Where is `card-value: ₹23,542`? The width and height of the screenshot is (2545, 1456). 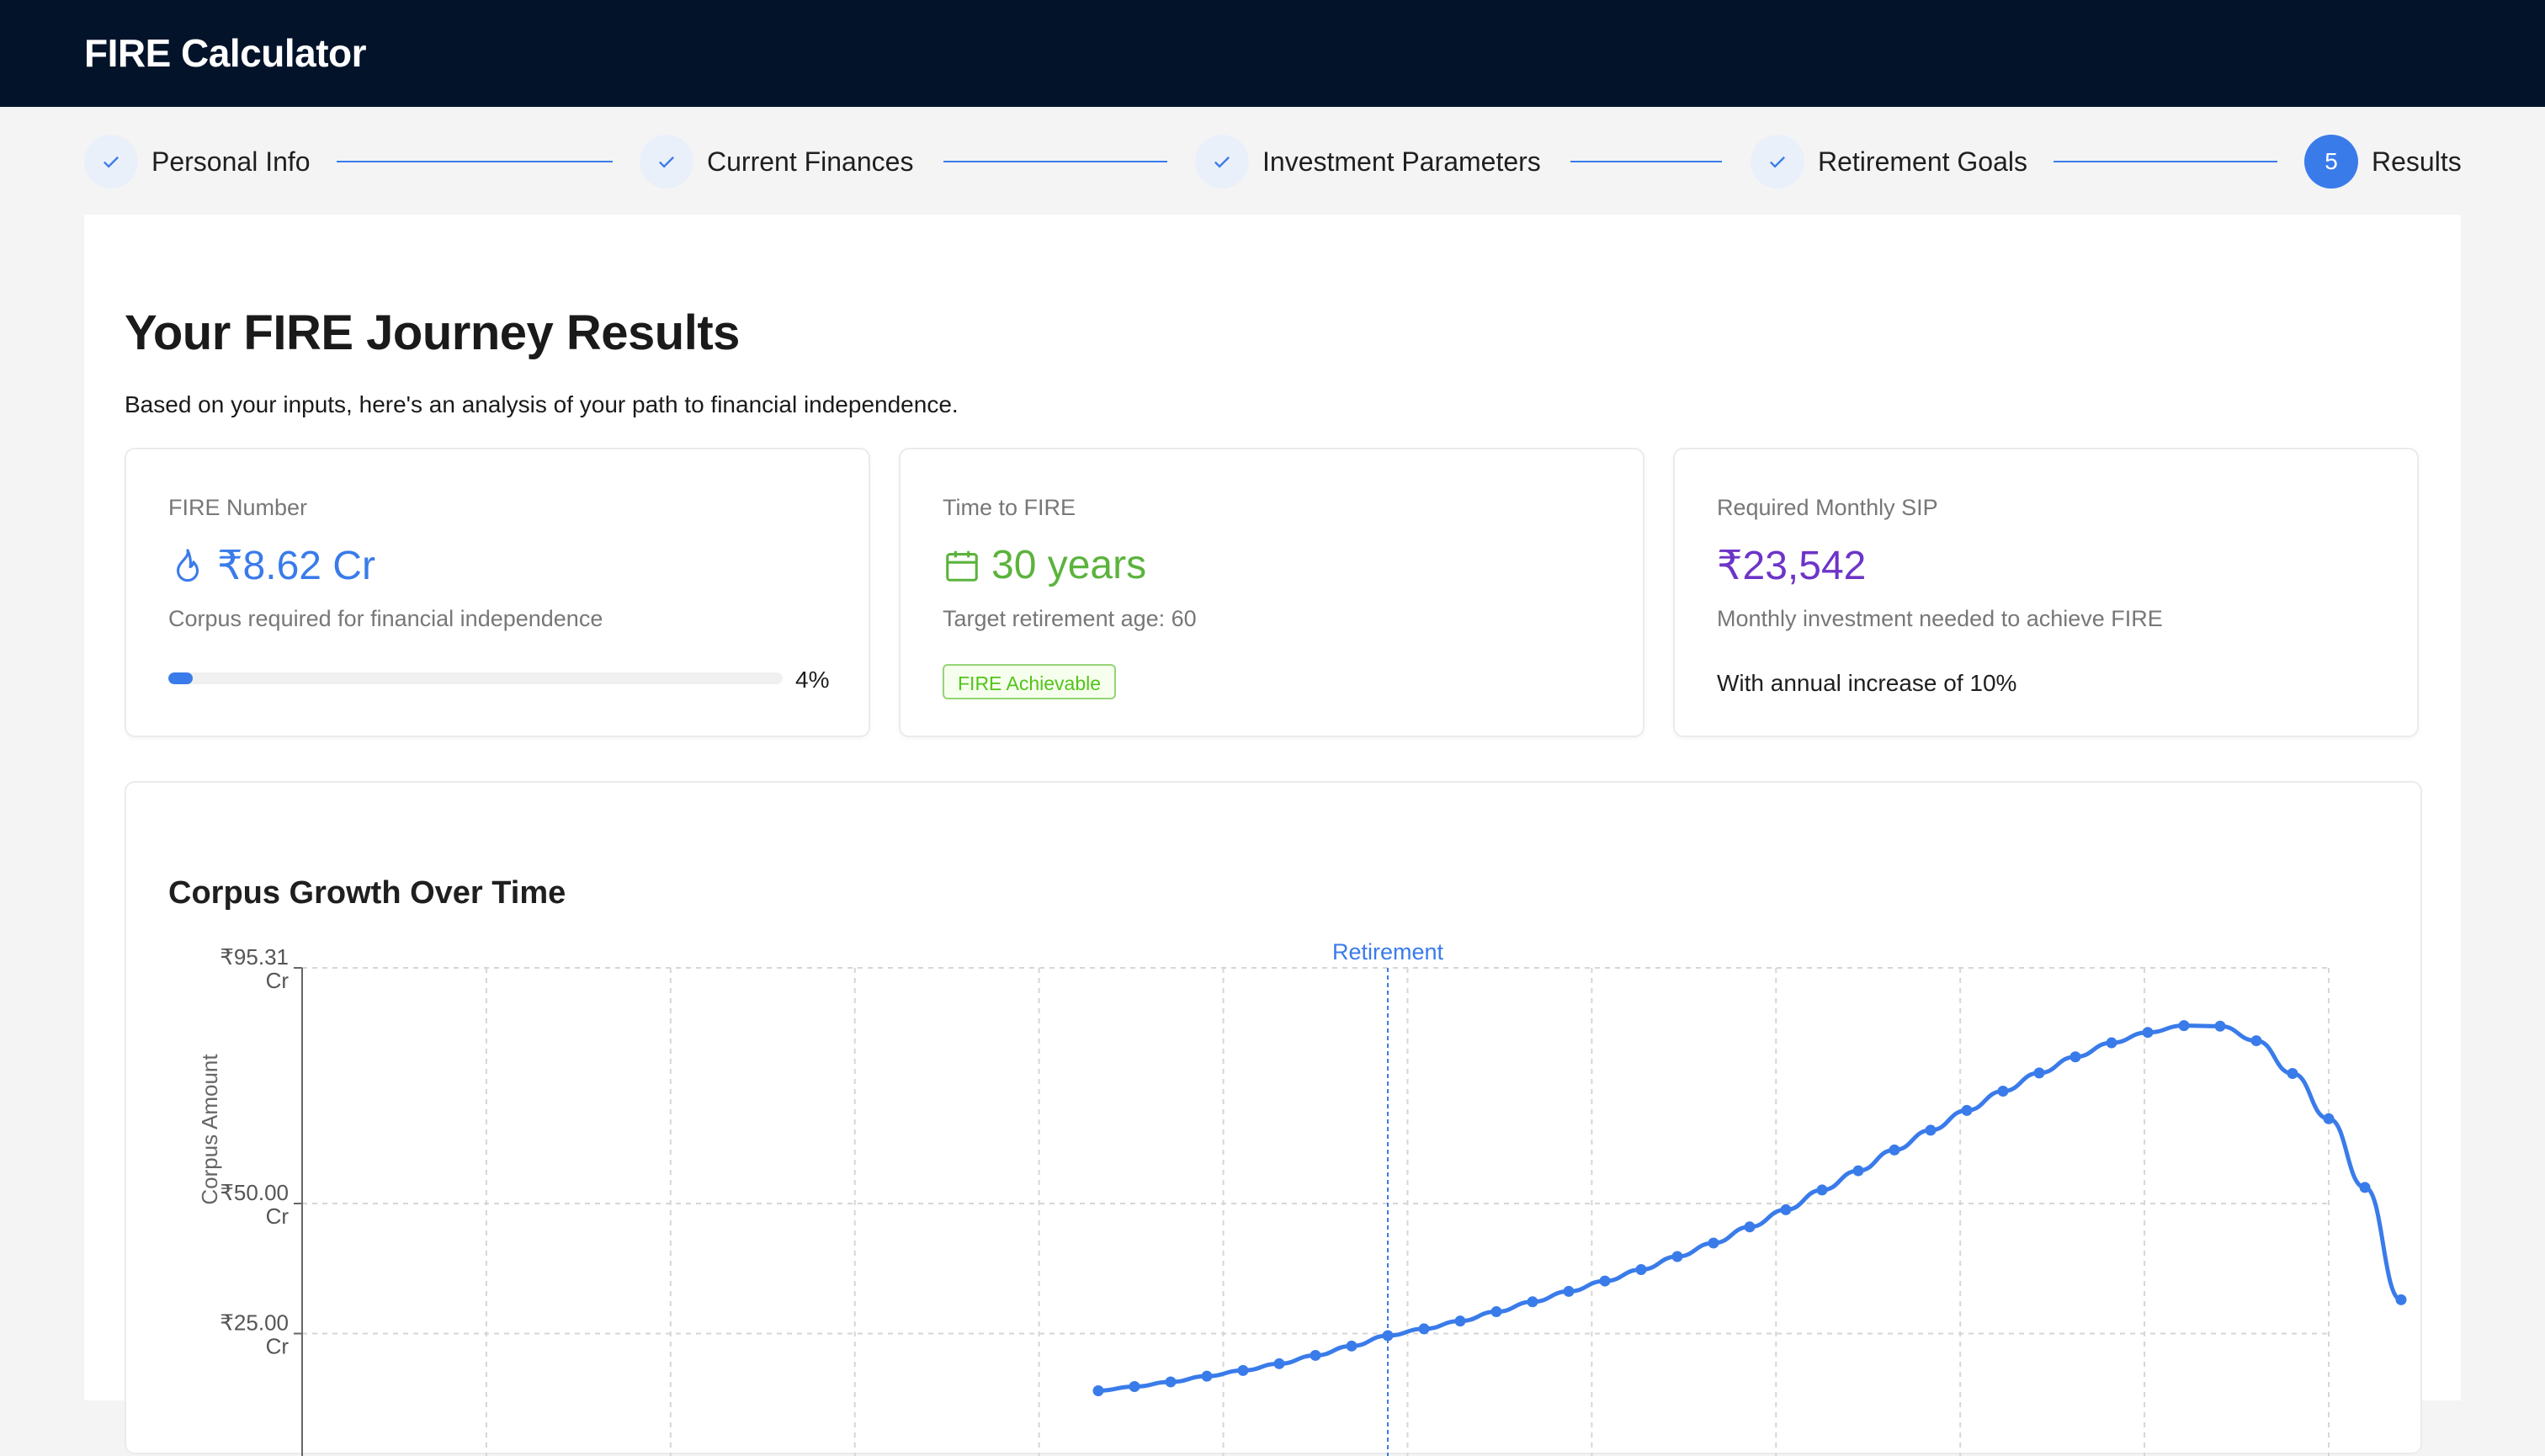 card-value: ₹23,542 is located at coordinates (1791, 565).